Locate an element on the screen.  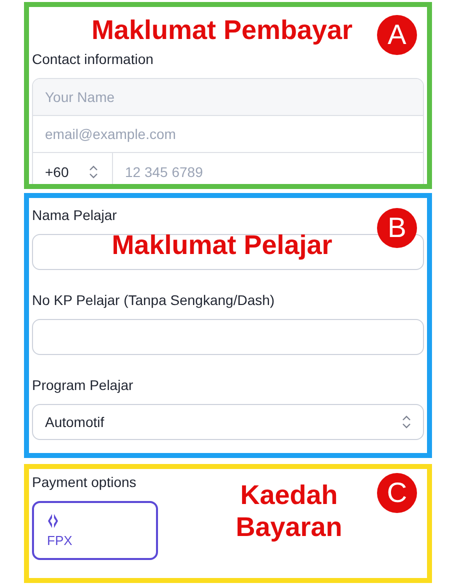
annotation-title: Kaedah Bayaran is located at coordinates (289, 511).